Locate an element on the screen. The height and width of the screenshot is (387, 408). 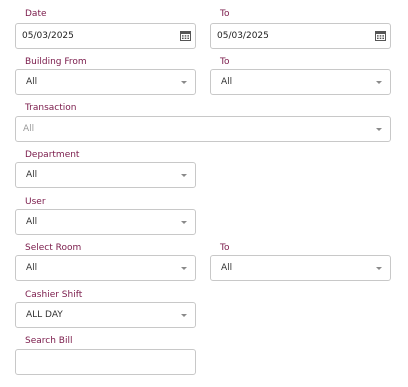
user-value: All is located at coordinates (32, 222).